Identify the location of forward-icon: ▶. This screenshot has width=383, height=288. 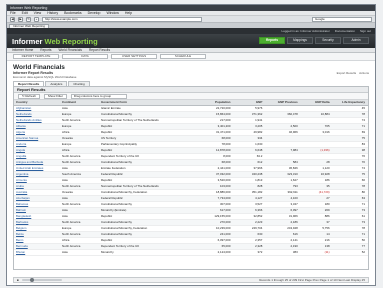
(20, 19).